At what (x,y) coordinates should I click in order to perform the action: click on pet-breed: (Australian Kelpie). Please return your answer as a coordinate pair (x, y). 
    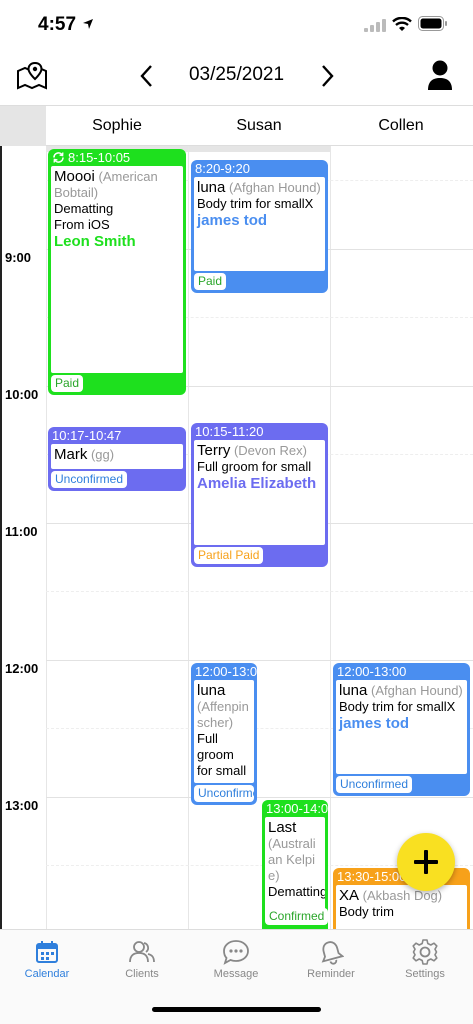
    Looking at the image, I should click on (292, 859).